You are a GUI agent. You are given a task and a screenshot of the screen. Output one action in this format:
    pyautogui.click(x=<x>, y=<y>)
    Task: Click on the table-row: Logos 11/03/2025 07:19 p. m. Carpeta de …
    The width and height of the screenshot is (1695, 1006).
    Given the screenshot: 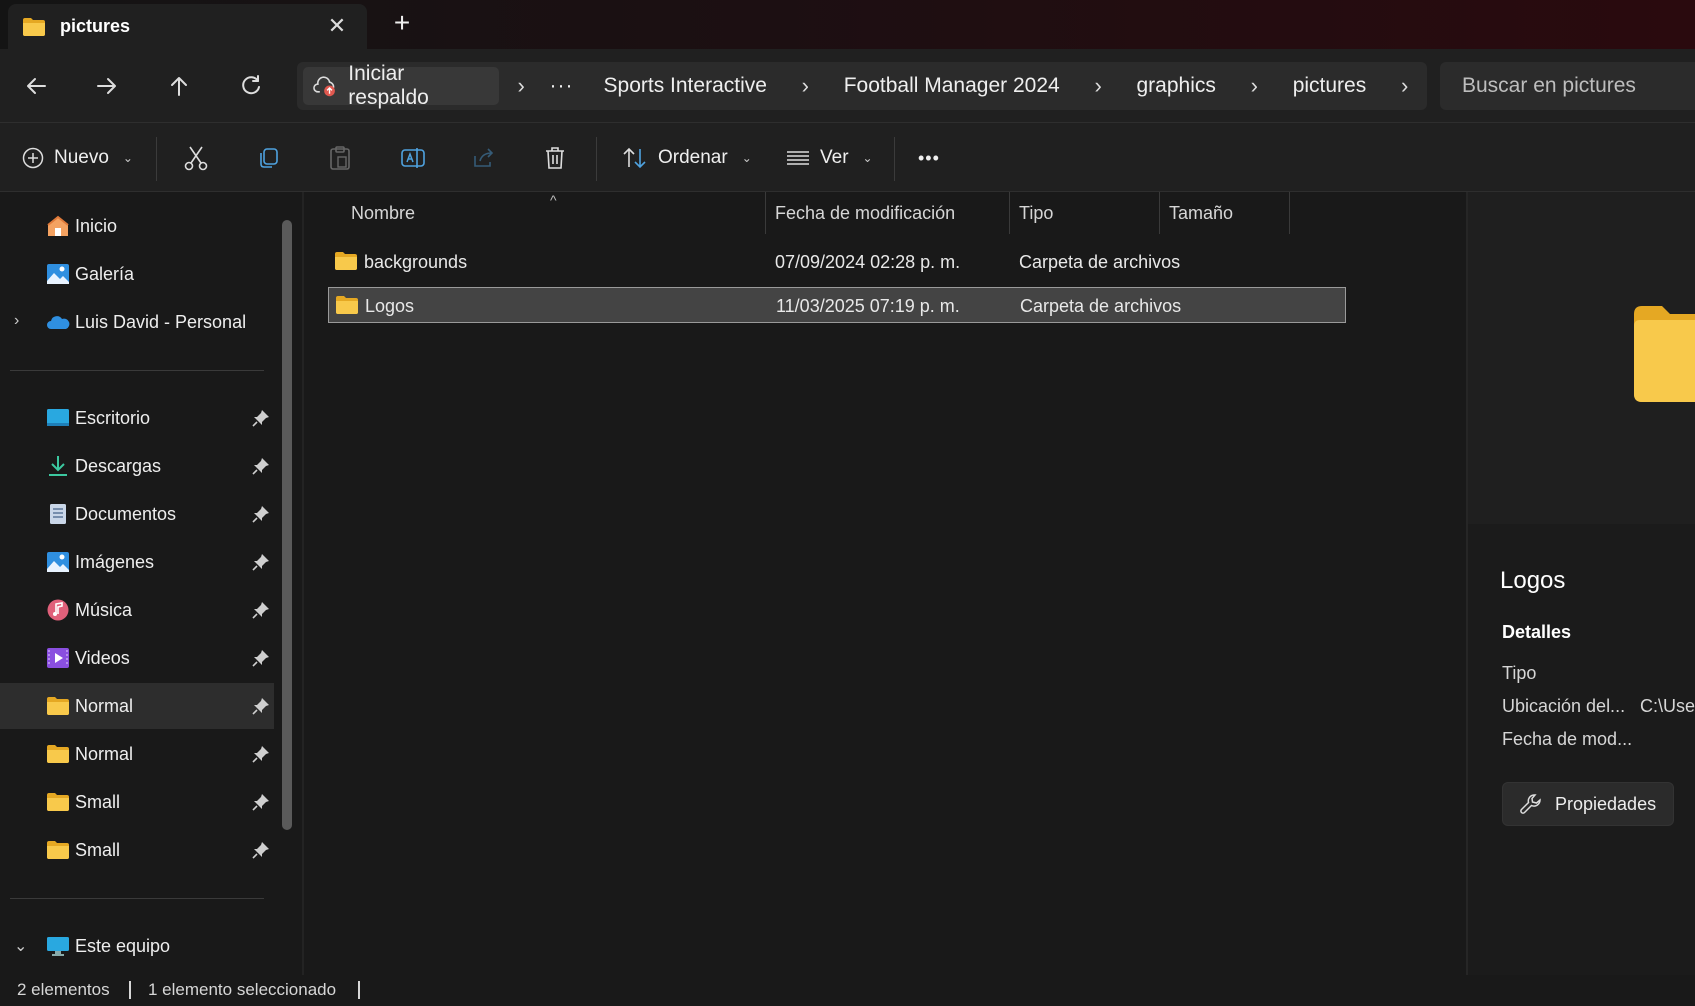 What is the action you would take?
    pyautogui.click(x=837, y=305)
    